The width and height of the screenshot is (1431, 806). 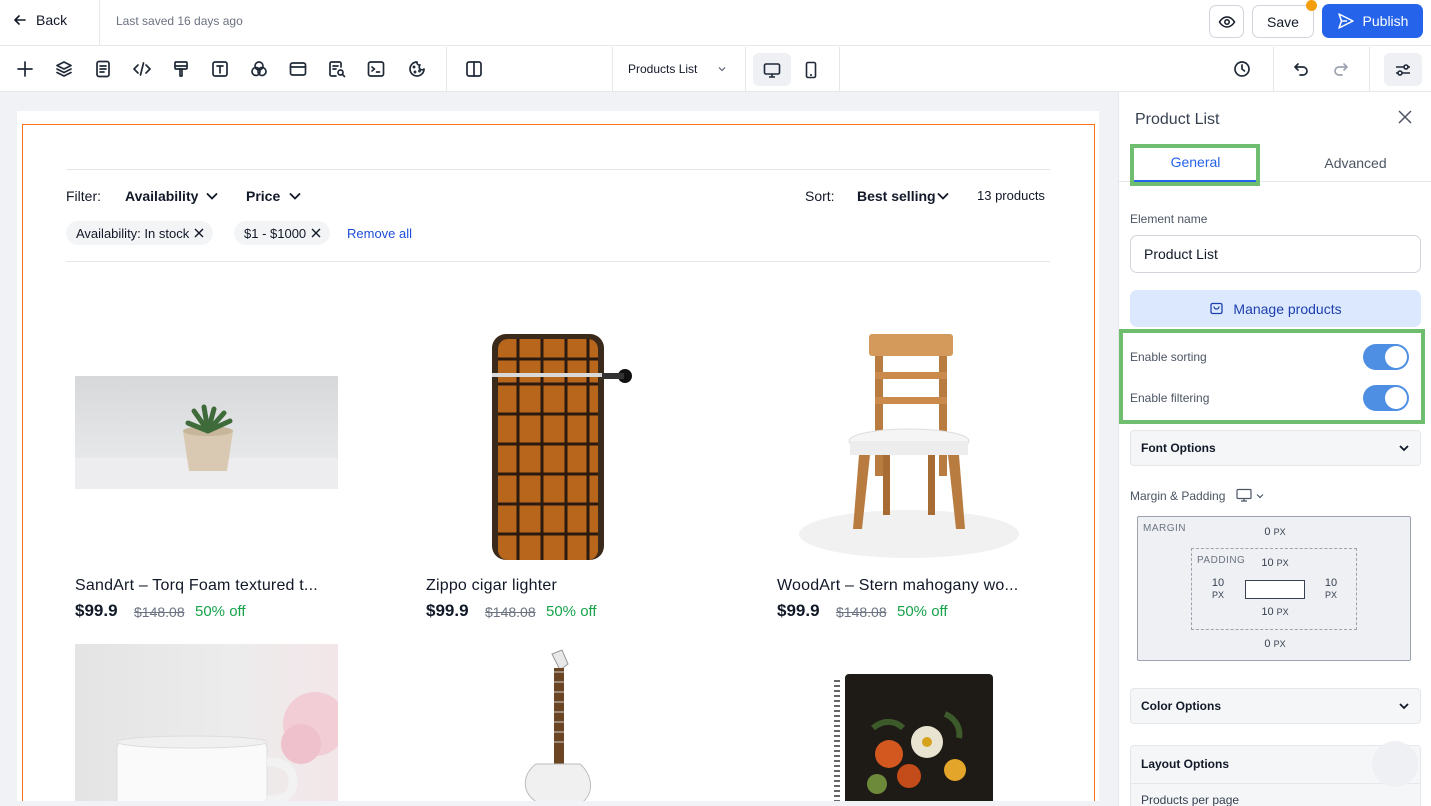 What do you see at coordinates (181, 69) in the screenshot?
I see `brush-icon` at bounding box center [181, 69].